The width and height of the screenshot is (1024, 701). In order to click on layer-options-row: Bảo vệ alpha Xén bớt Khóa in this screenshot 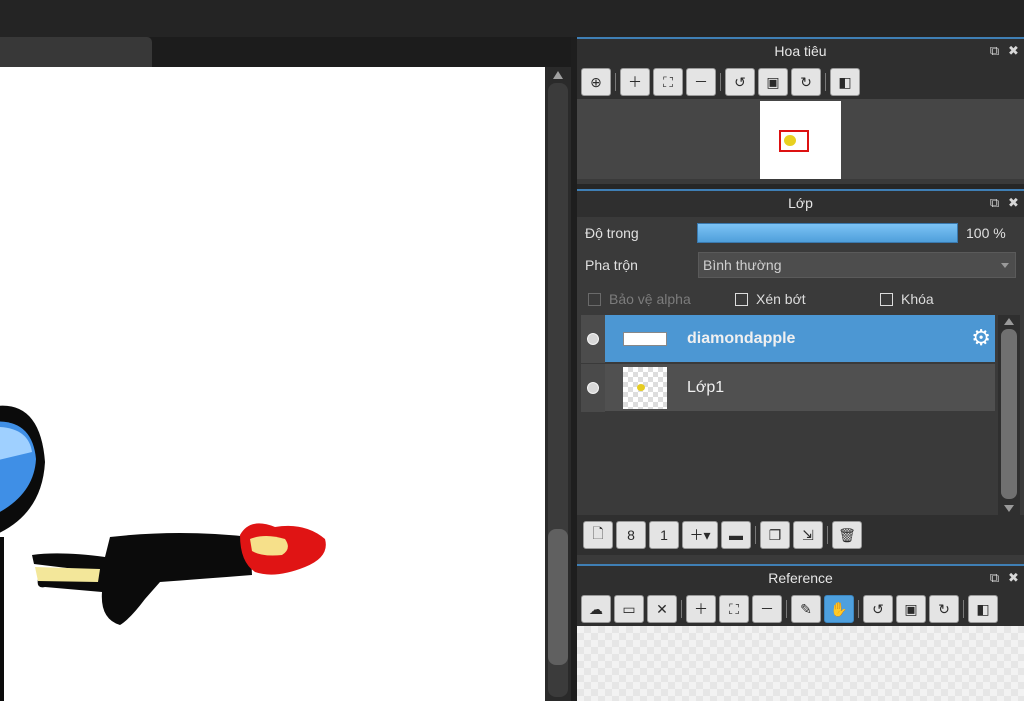, I will do `click(800, 298)`.